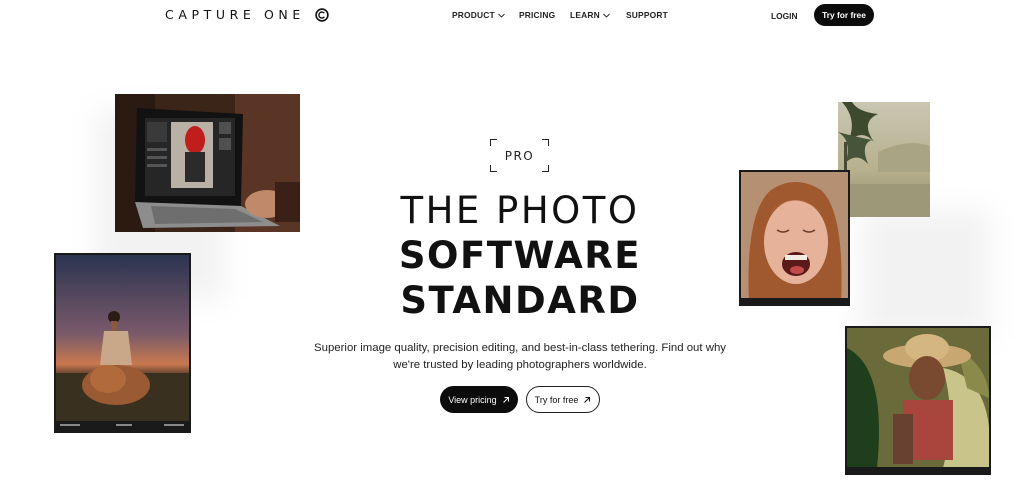  I want to click on try-for-free-nav-button: Try for free, so click(844, 15).